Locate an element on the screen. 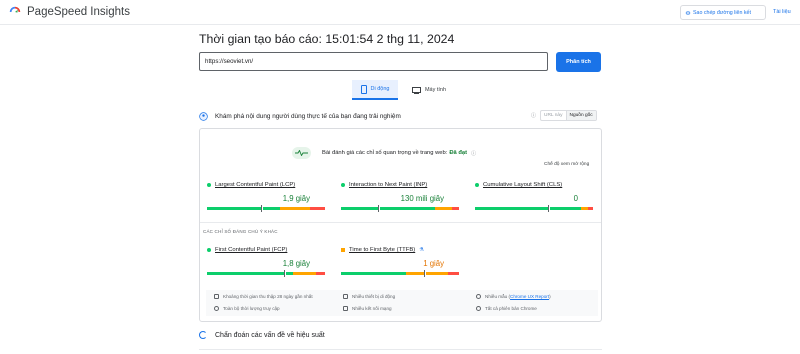  assessment-result: Đã đạt is located at coordinates (458, 153).